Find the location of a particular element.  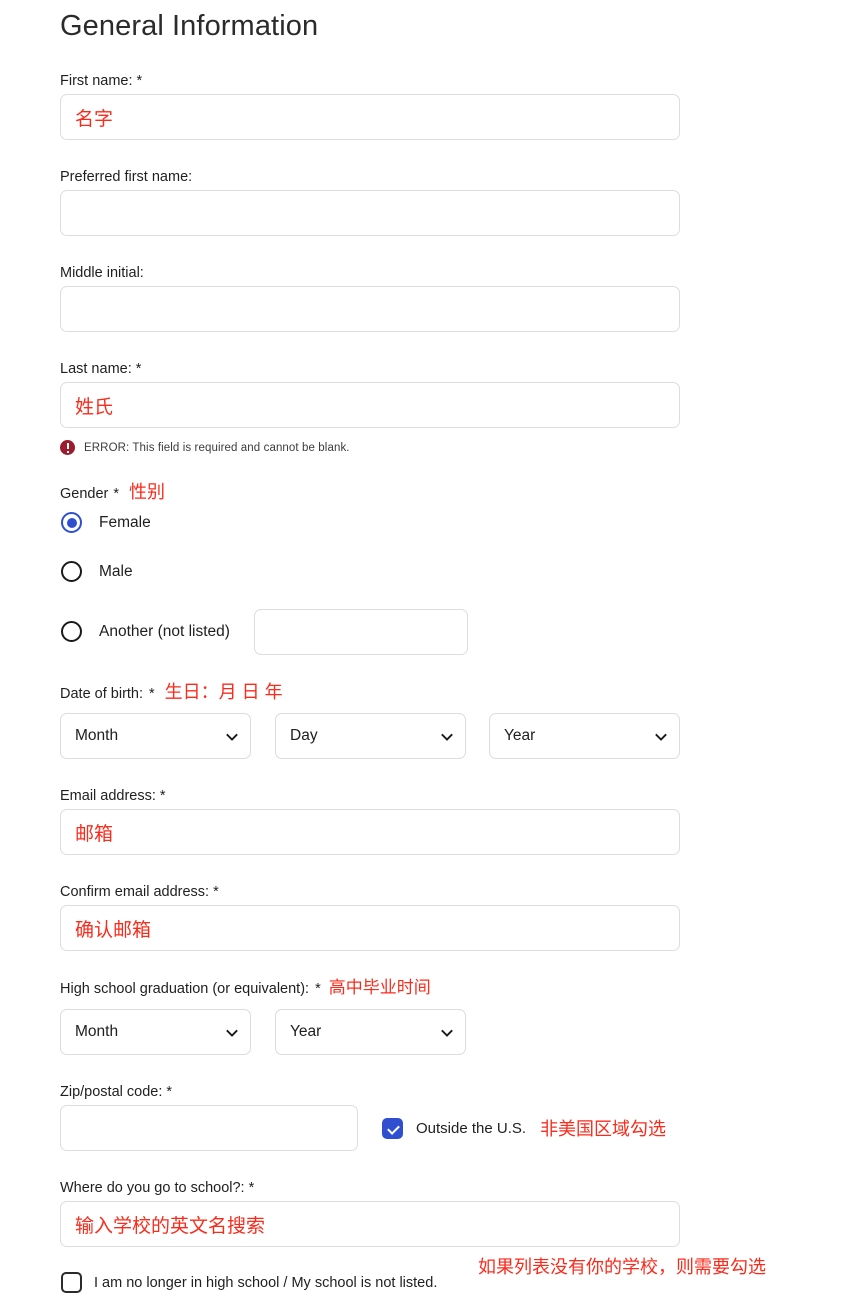

school-not-listed-annotation: 如果列表没有你的学校，则需要勾选 is located at coordinates (622, 1267).